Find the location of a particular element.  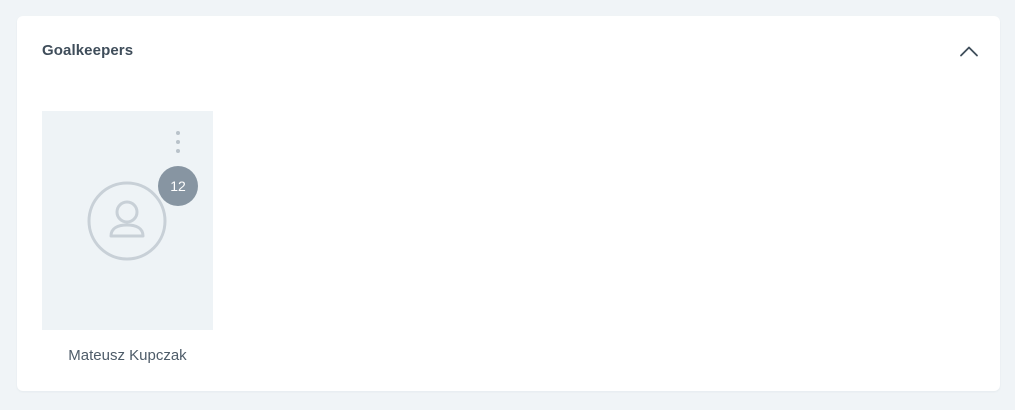

more-vertical-icon is located at coordinates (178, 142).